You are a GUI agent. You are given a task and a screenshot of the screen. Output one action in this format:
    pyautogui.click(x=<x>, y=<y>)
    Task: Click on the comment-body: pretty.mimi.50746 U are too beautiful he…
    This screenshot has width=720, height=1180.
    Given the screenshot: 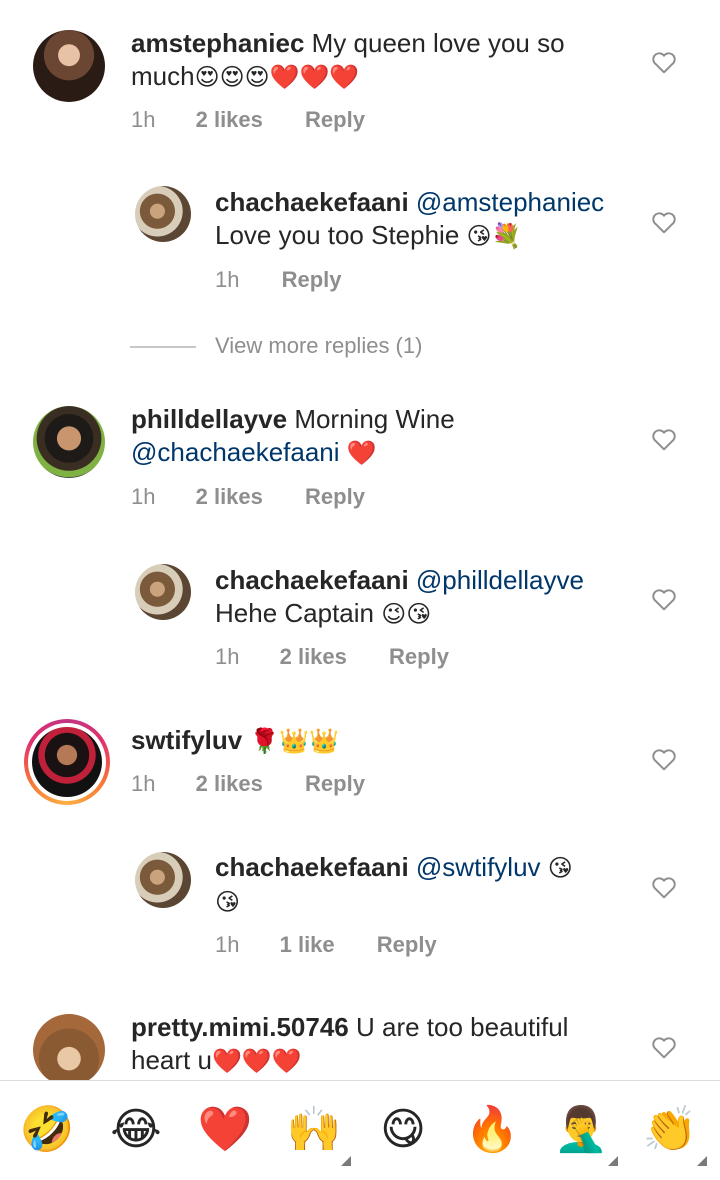 What is the action you would take?
    pyautogui.click(x=366, y=1044)
    